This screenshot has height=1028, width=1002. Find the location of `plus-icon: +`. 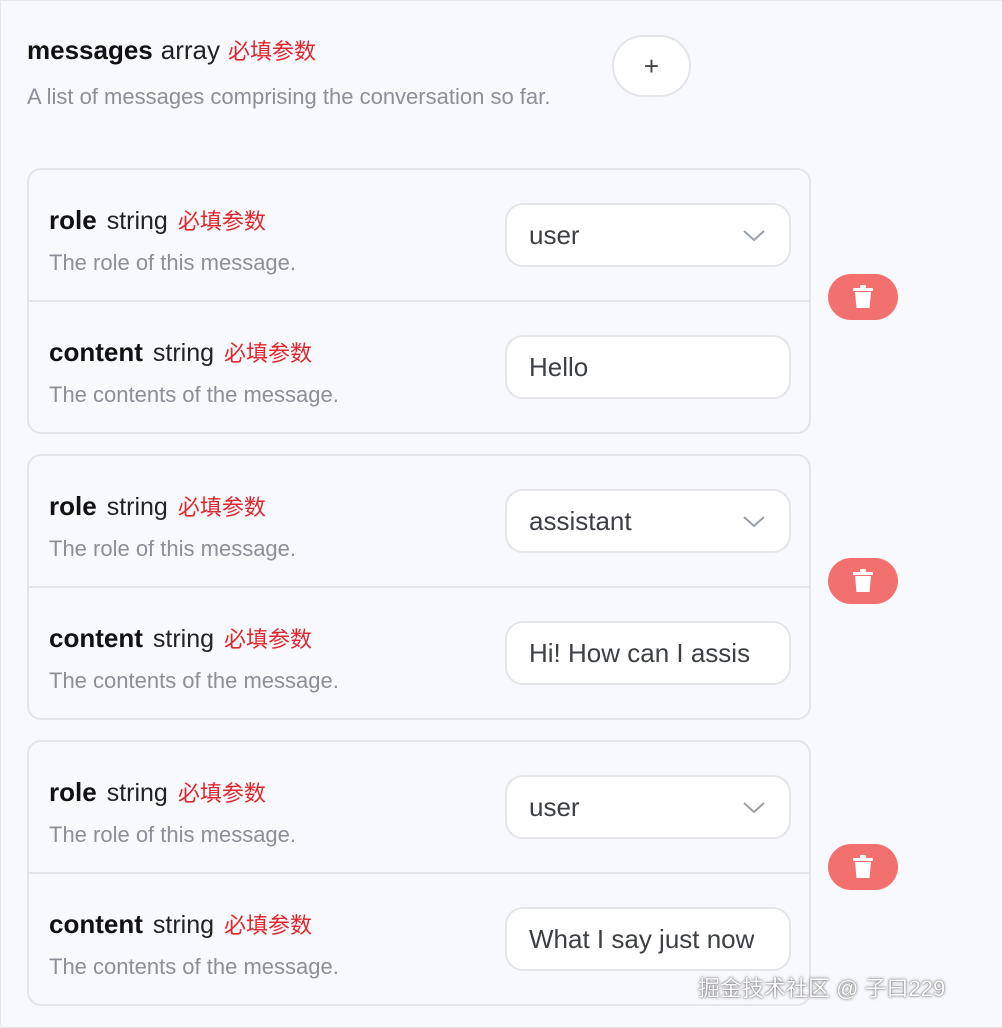

plus-icon: + is located at coordinates (651, 65).